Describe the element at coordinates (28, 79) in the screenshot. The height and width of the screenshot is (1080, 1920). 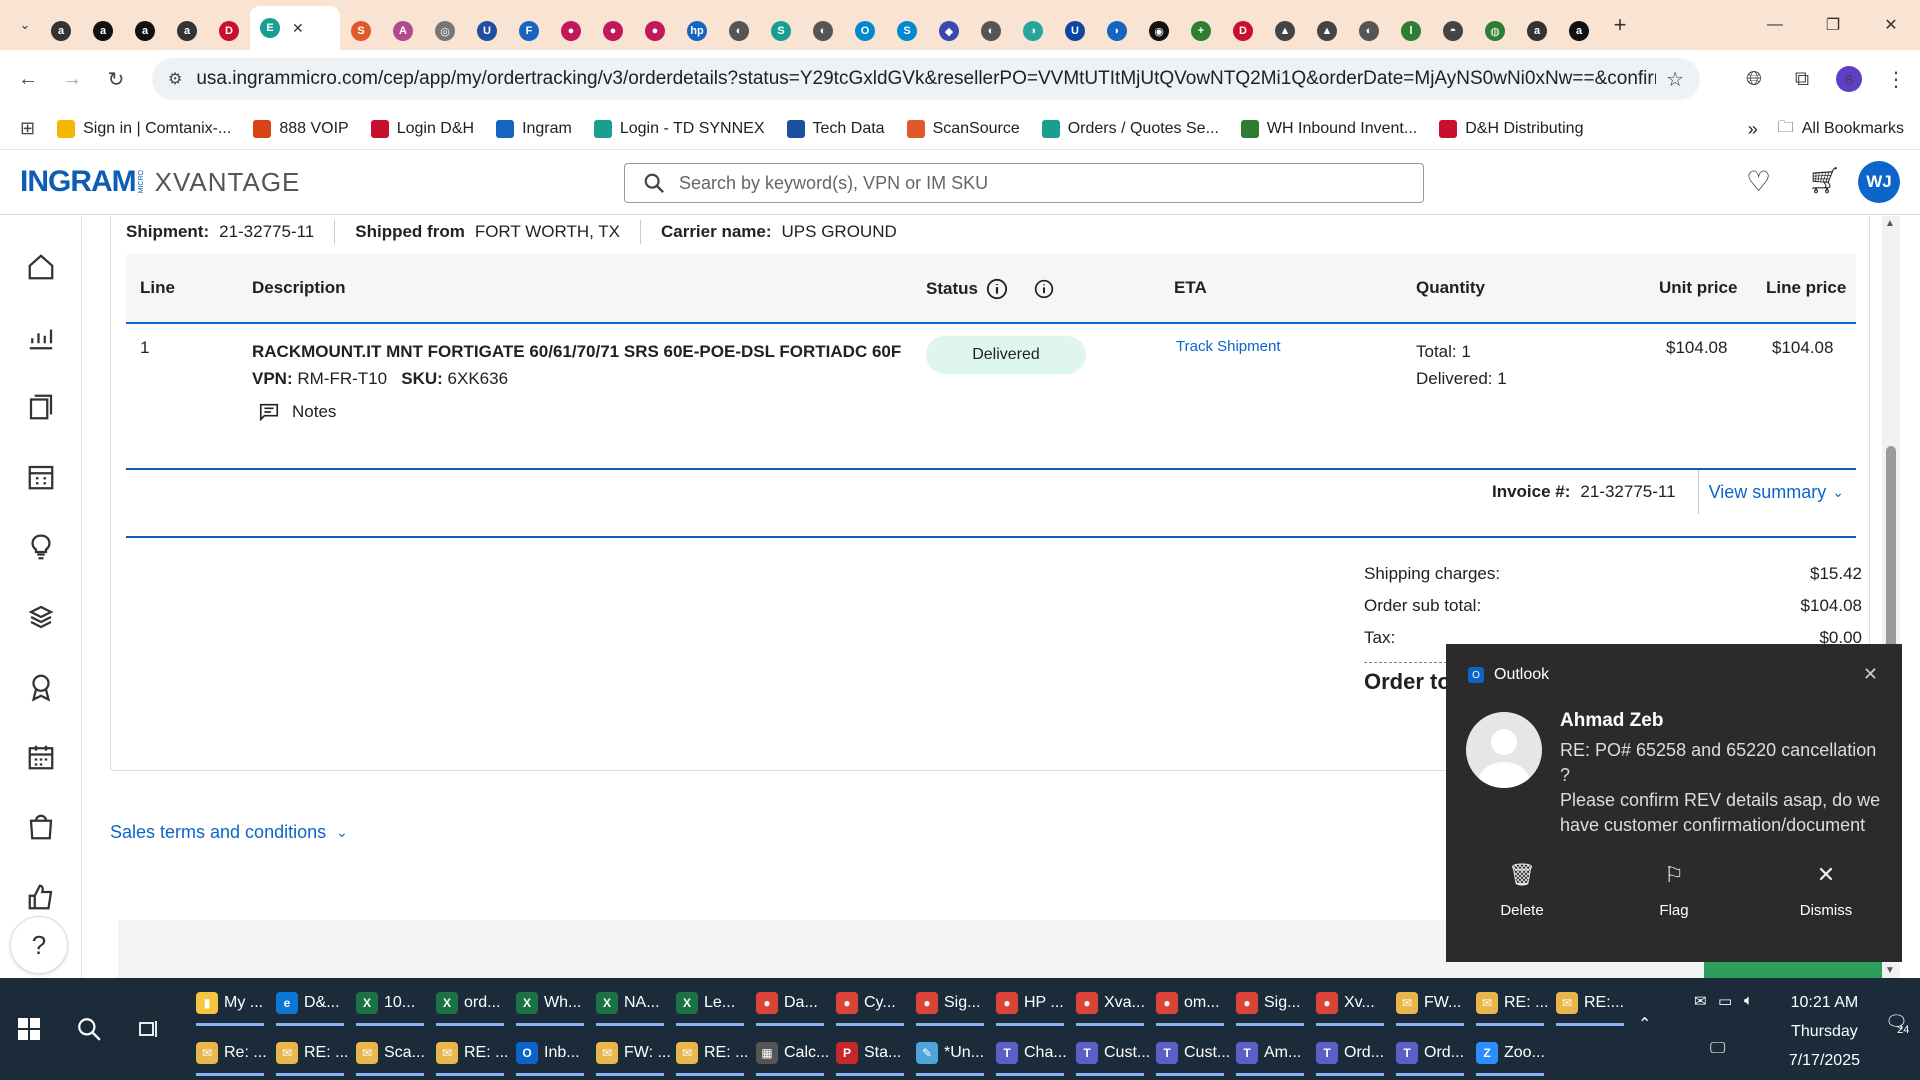
I see `back-button: ←` at that location.